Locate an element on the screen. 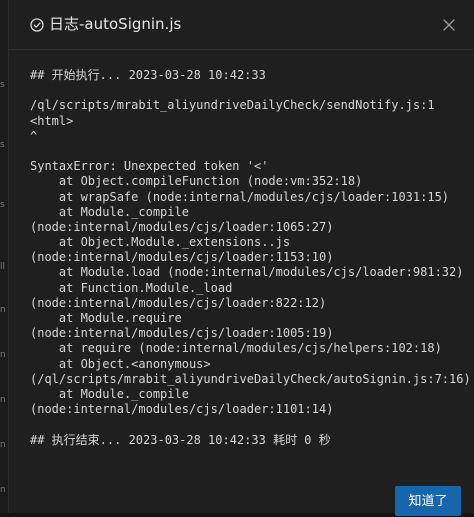  background-fragment: ll is located at coordinates (3, 267).